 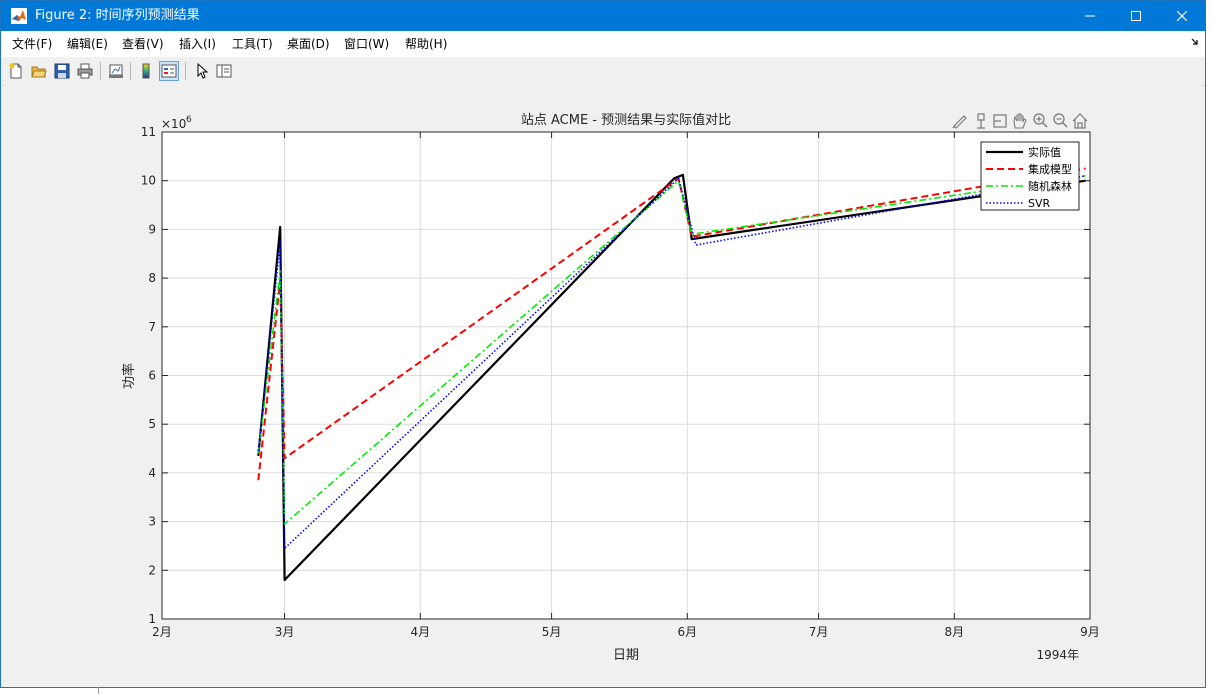 I want to click on y-tick-label: 3, so click(x=152, y=522).